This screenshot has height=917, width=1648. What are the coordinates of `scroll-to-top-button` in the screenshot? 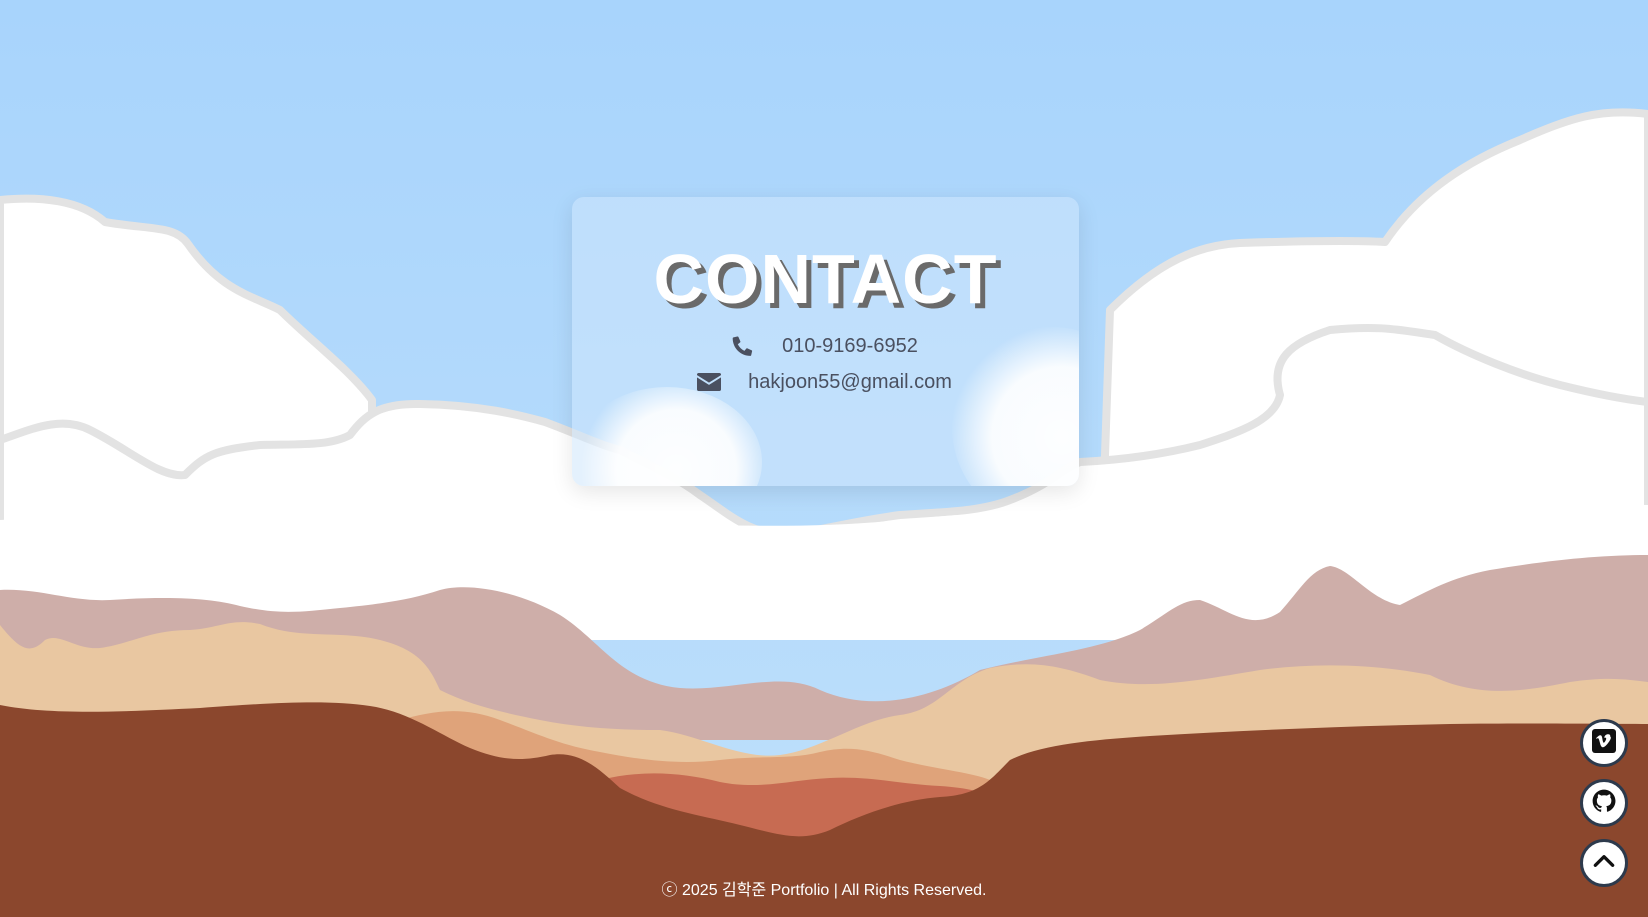 It's located at (1604, 863).